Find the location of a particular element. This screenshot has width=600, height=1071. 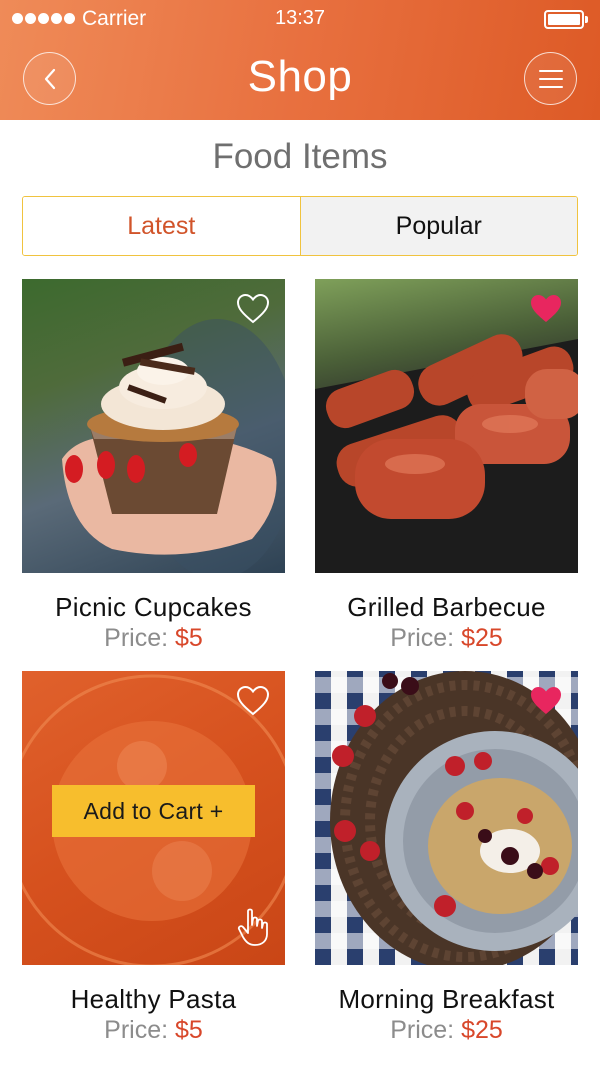

status-time: 13:37 is located at coordinates (300, 18).